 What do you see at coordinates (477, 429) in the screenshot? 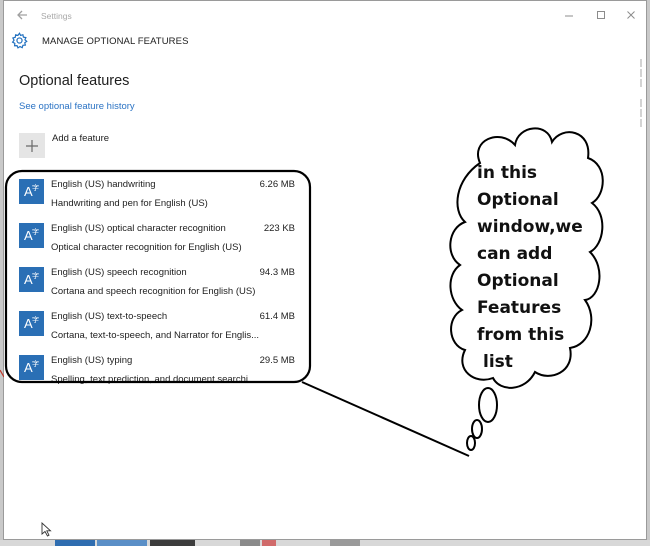
I see `thought-bubble-smaller` at bounding box center [477, 429].